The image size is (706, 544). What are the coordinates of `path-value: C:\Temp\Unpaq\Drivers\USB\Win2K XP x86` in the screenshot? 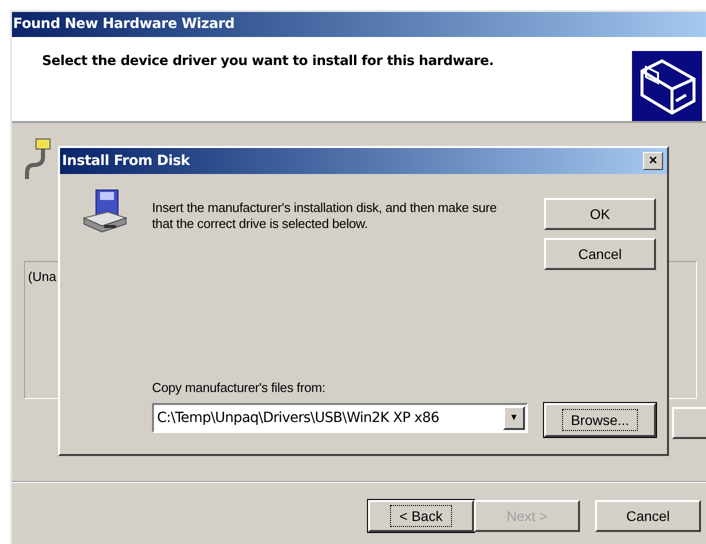 It's located at (298, 418).